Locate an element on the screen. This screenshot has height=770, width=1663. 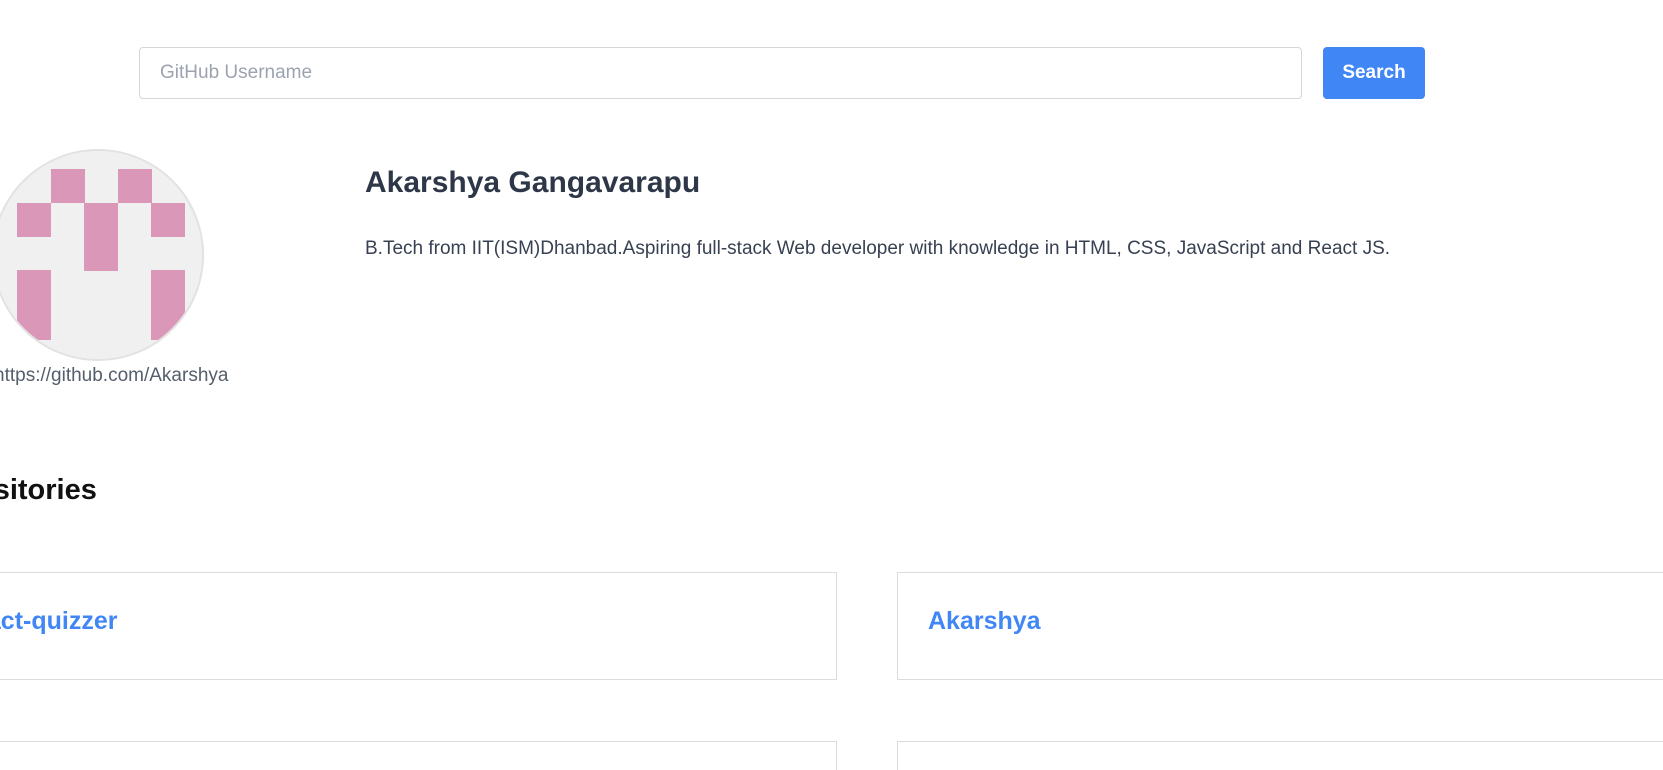
repositories-heading: ositories is located at coordinates (48, 490).